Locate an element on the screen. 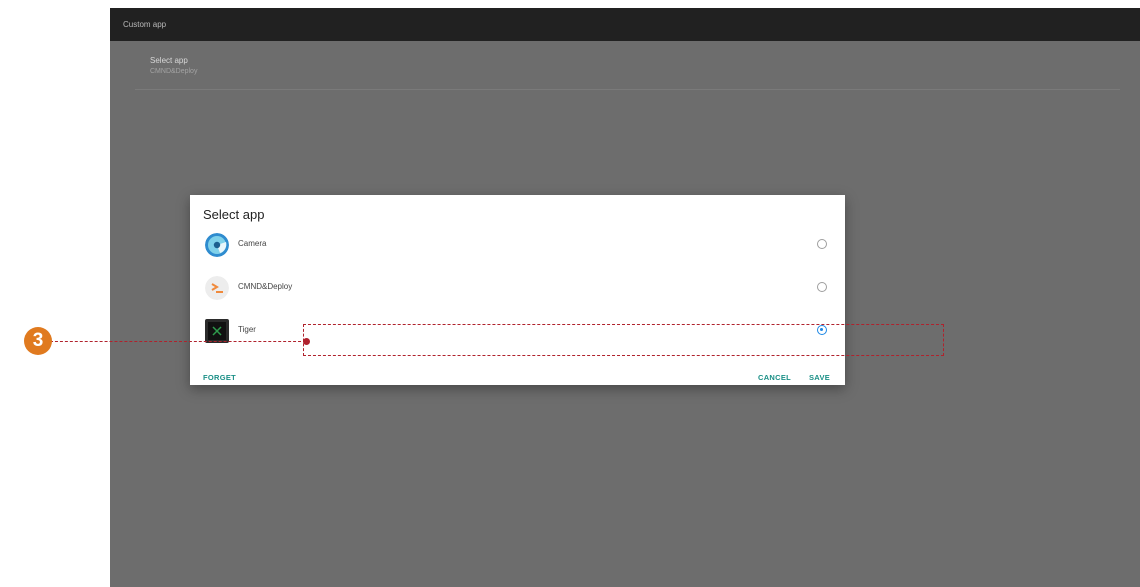 This screenshot has width=1140, height=587. app-titlebar: Custom app is located at coordinates (625, 24).